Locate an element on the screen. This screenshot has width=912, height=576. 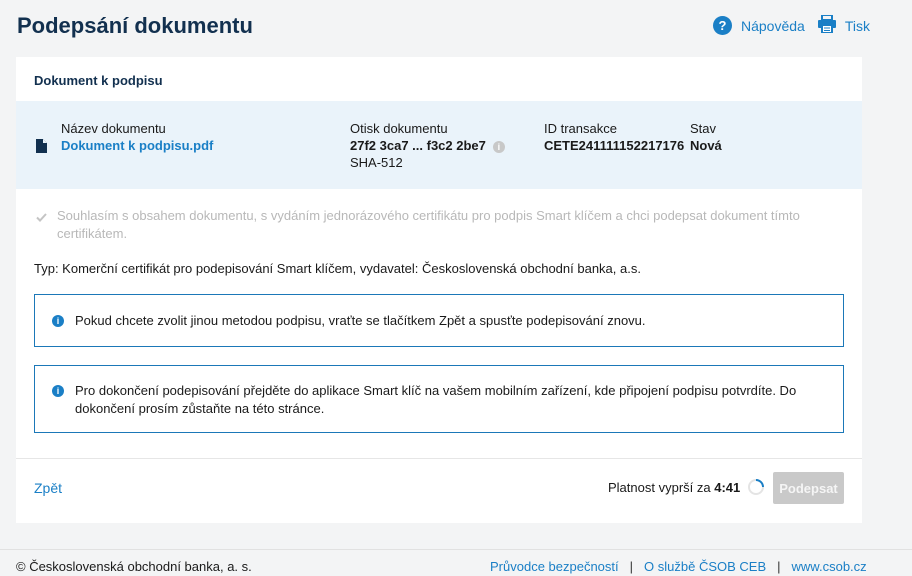
footer-link-security-guide: Průvodce bezpečností is located at coordinates (554, 566).